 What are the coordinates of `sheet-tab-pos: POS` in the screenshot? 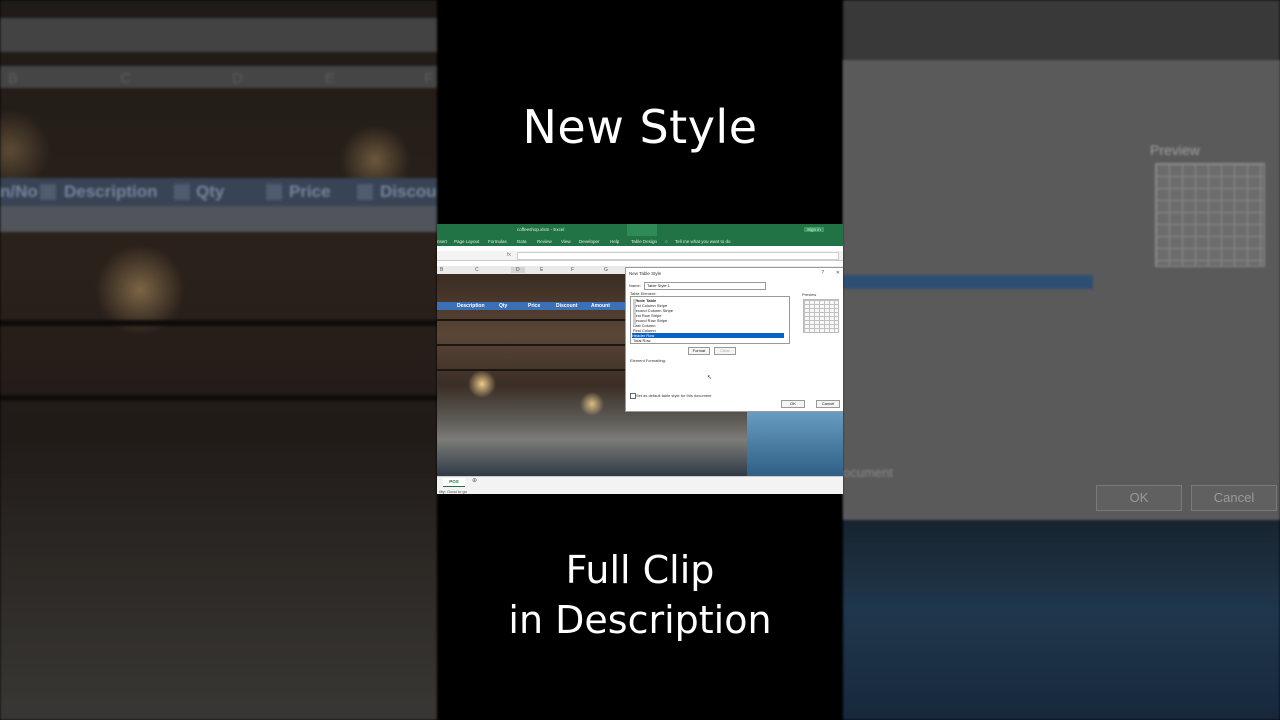 It's located at (454, 482).